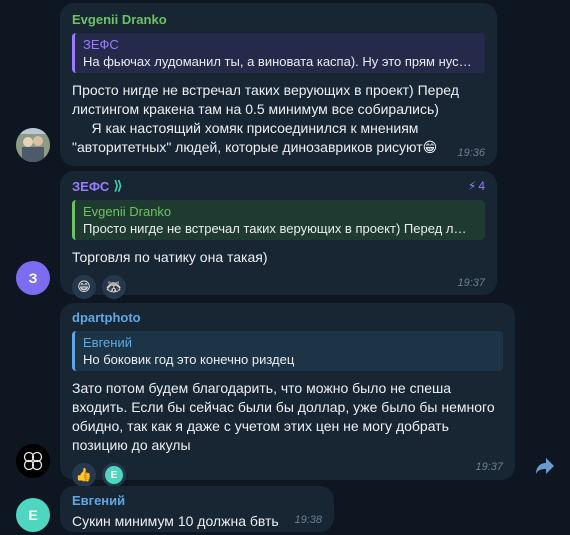 This screenshot has height=535, width=570. What do you see at coordinates (278, 19) in the screenshot?
I see `sender-name: Evgenii Dranko` at bounding box center [278, 19].